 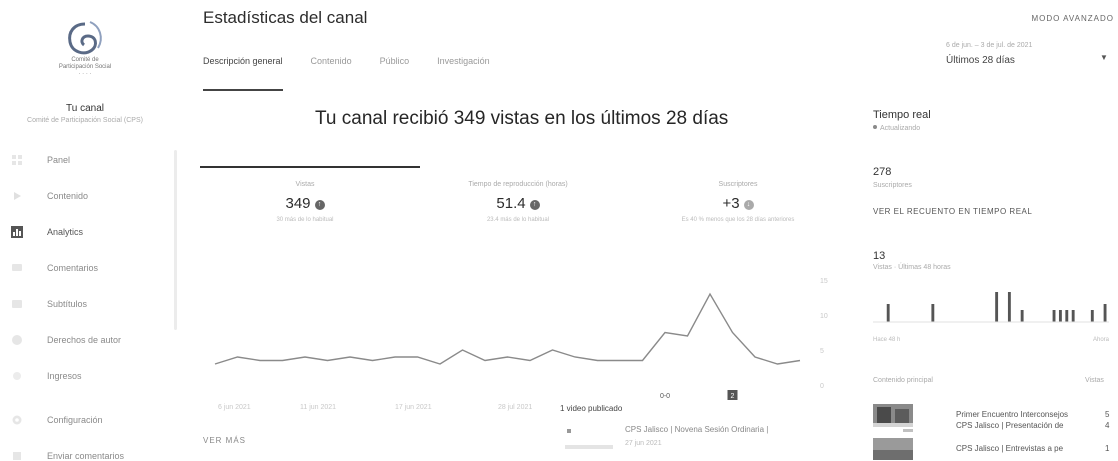 What do you see at coordinates (1094, 380) in the screenshot?
I see `top-content-views-header: Vistas` at bounding box center [1094, 380].